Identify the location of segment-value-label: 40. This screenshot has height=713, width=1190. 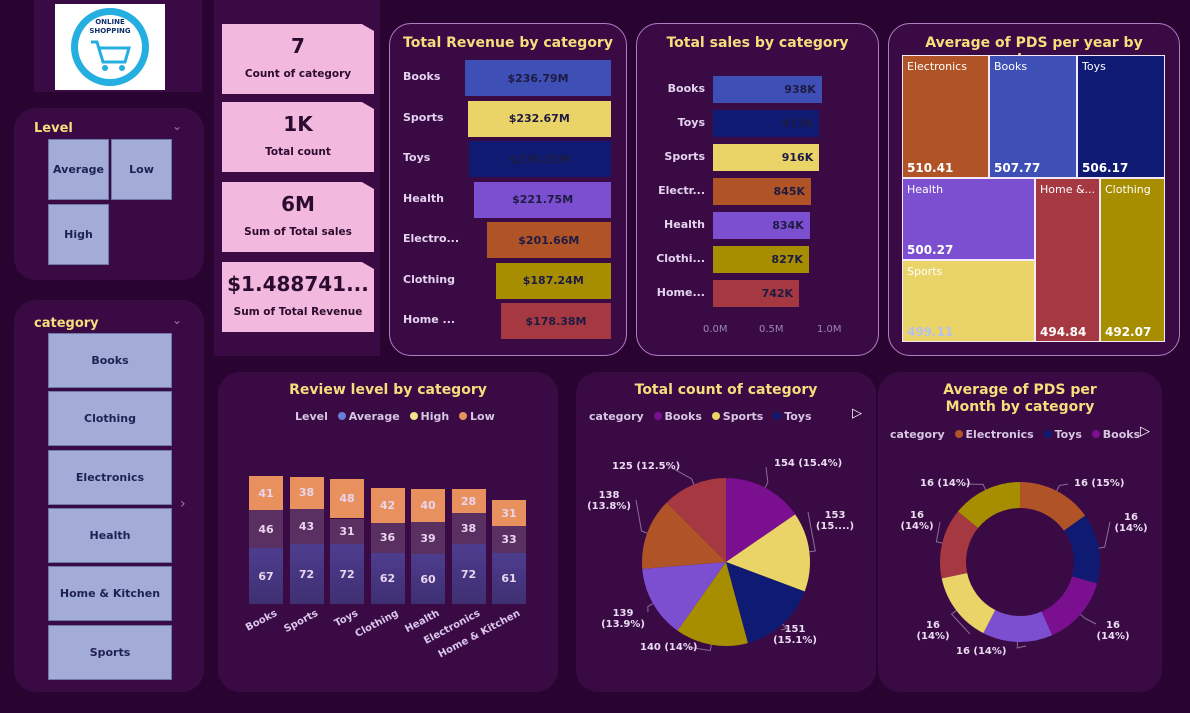
(428, 505).